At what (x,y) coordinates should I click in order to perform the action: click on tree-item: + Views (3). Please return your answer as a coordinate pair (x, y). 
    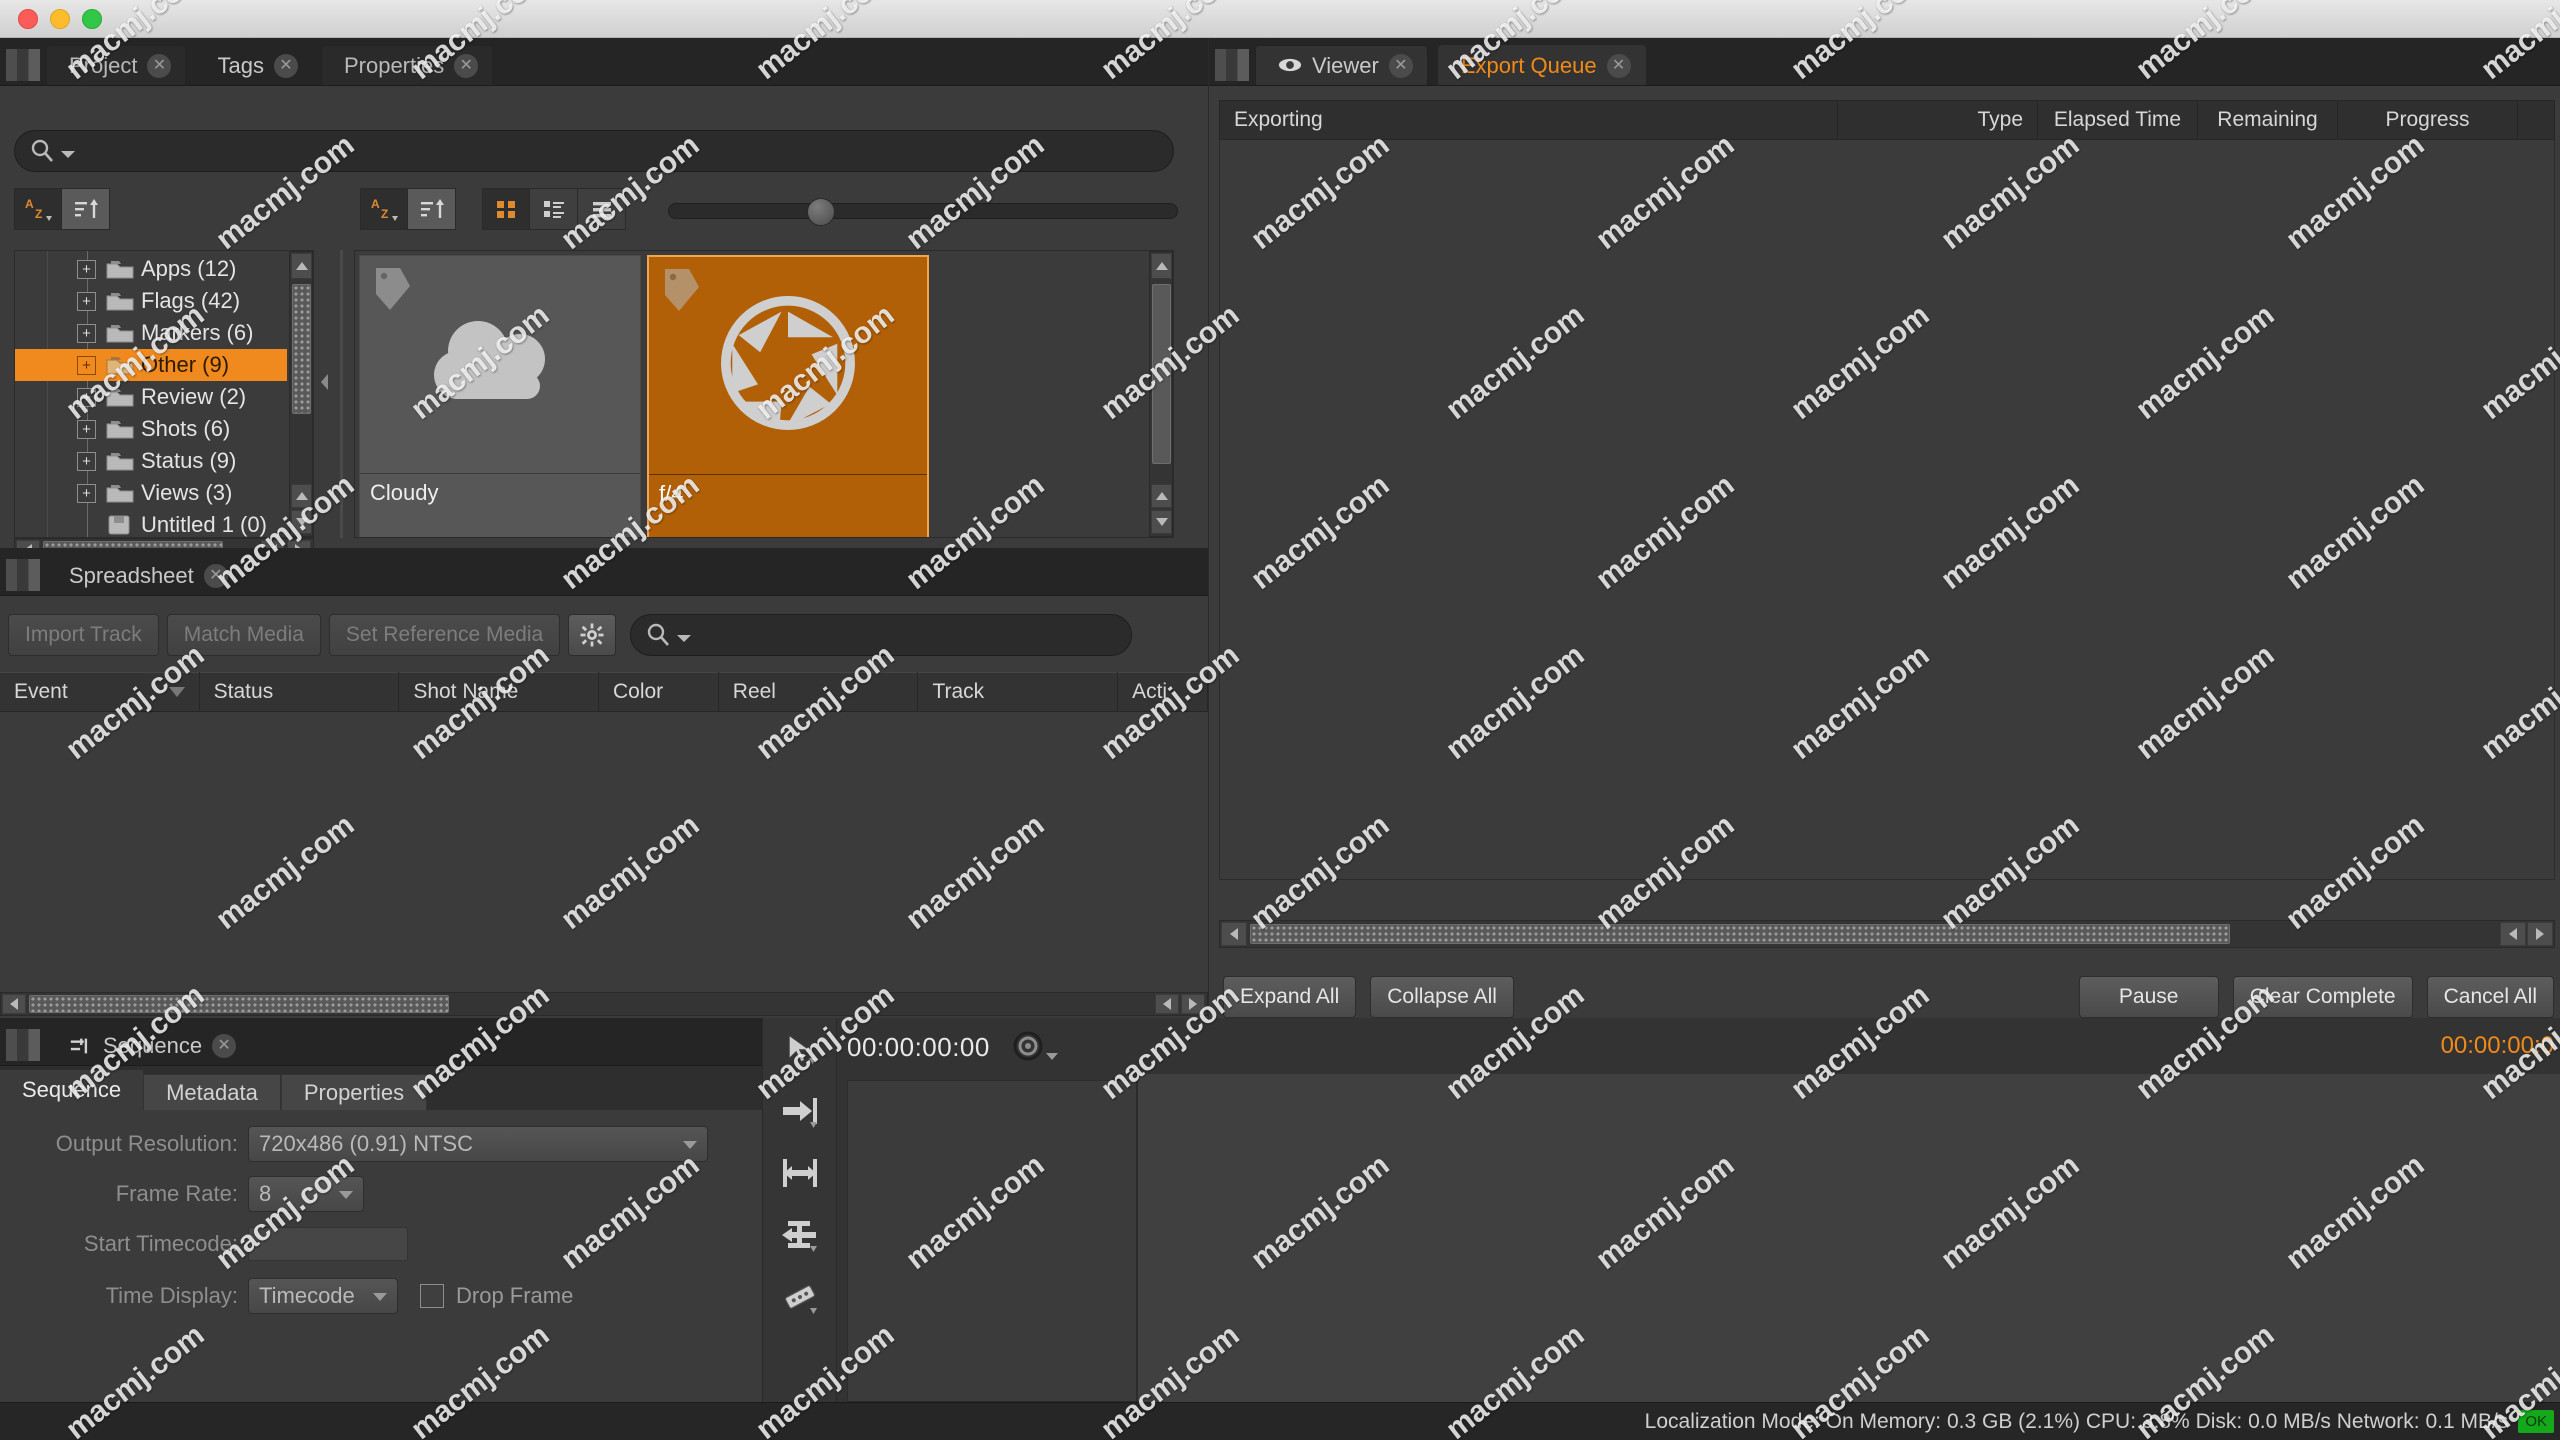
    Looking at the image, I should click on (151, 493).